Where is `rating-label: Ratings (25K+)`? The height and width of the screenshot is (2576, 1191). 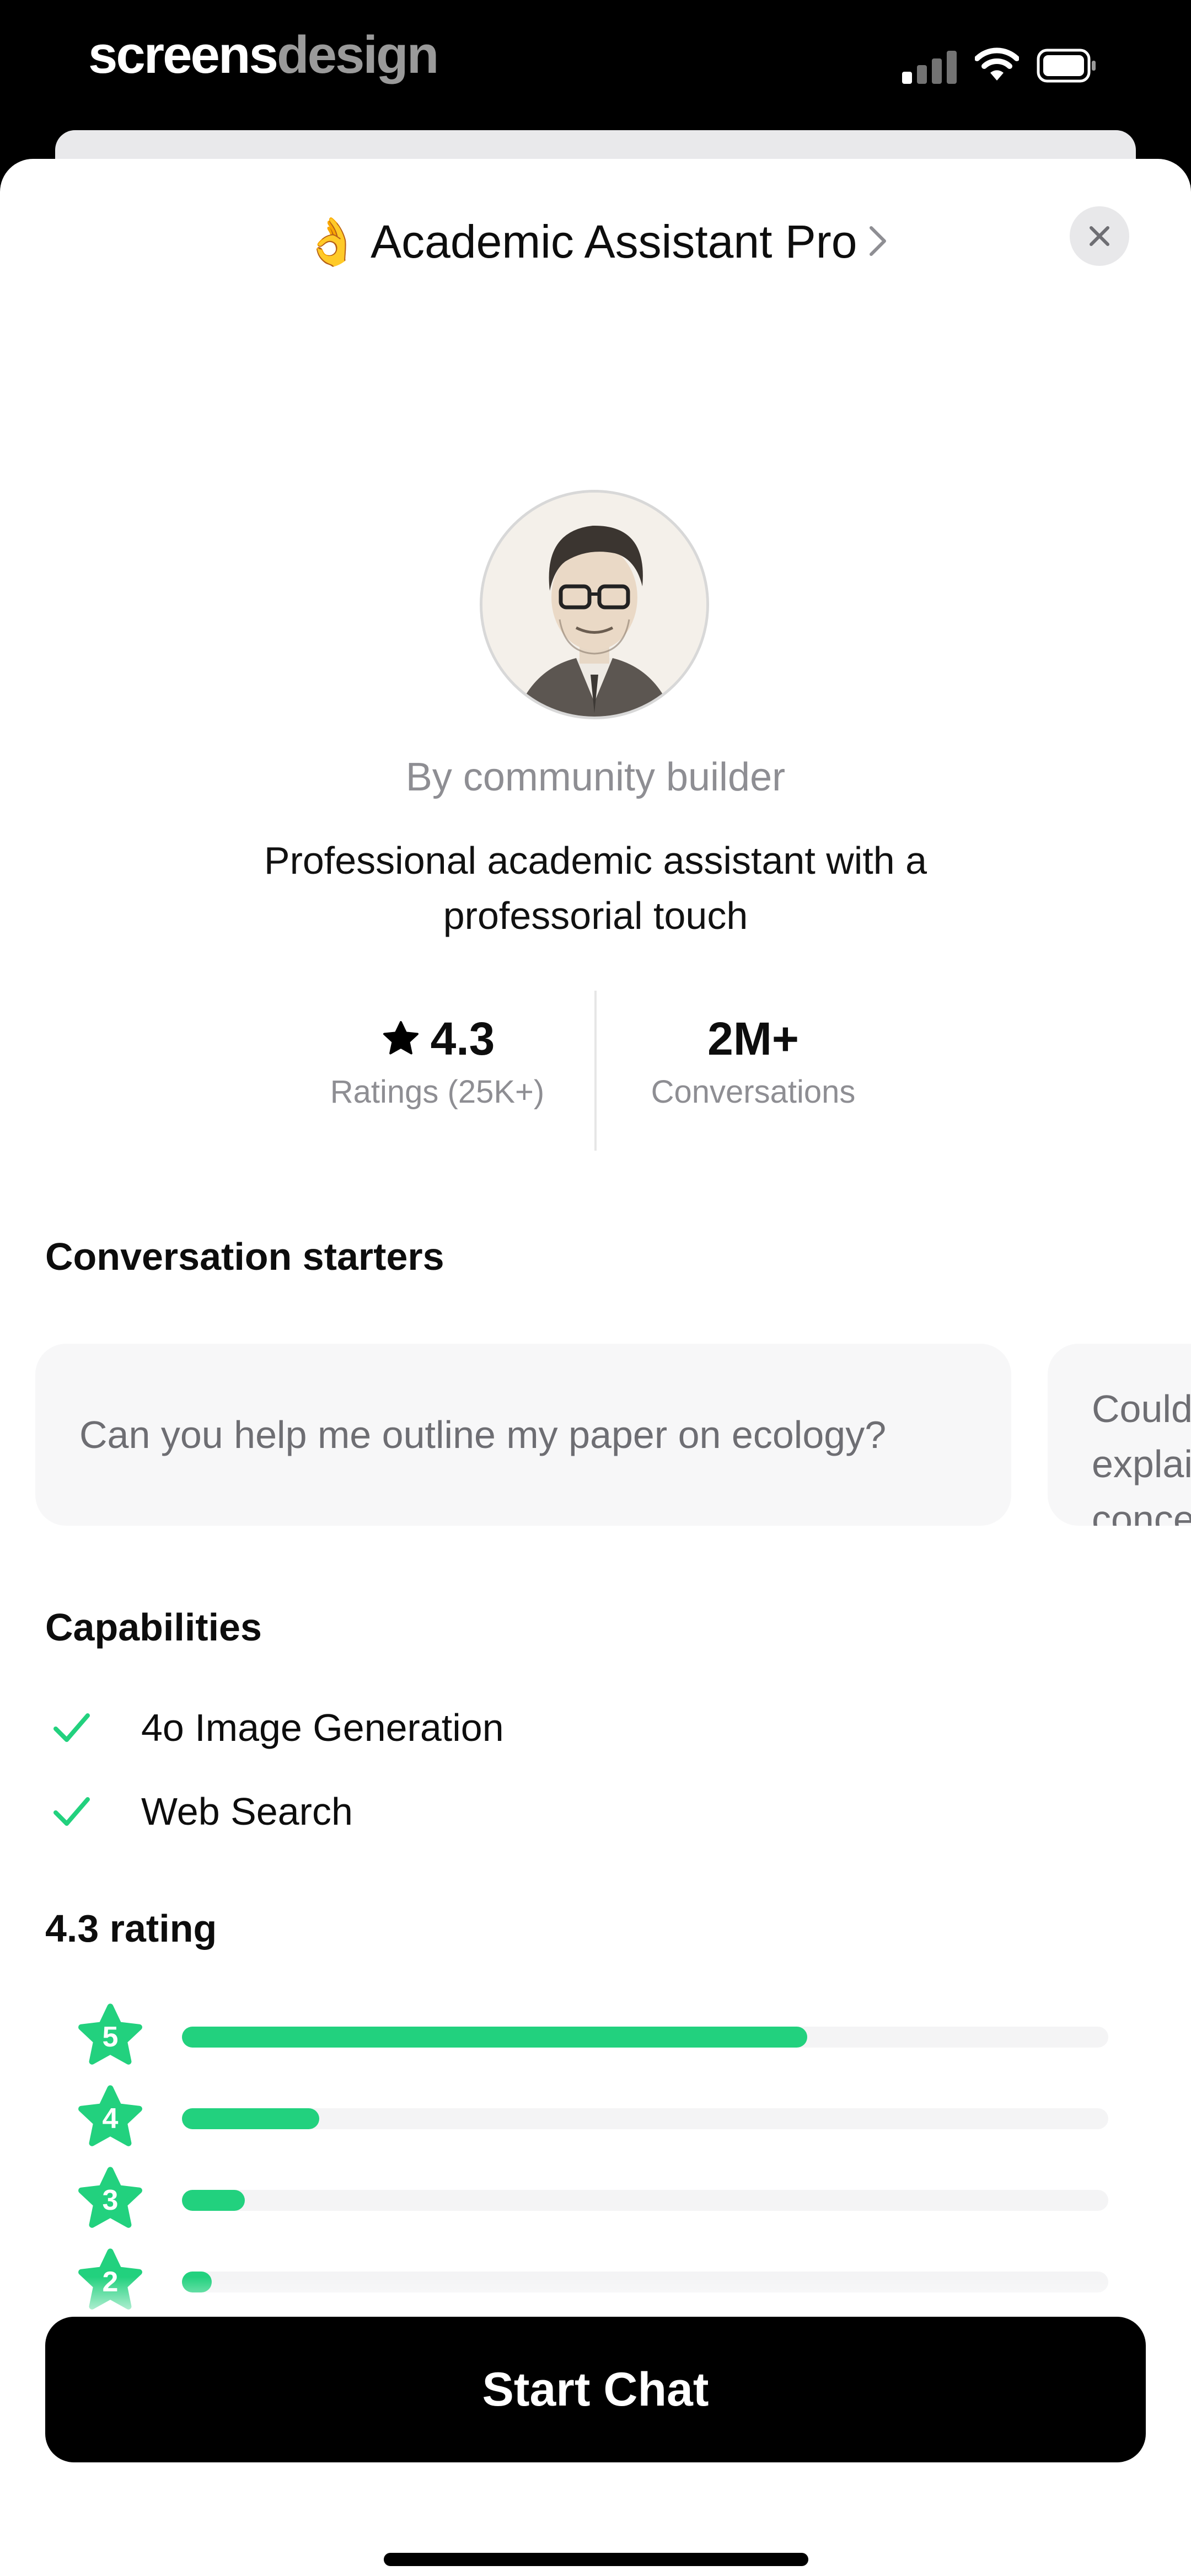 rating-label: Ratings (25K+) is located at coordinates (437, 1092).